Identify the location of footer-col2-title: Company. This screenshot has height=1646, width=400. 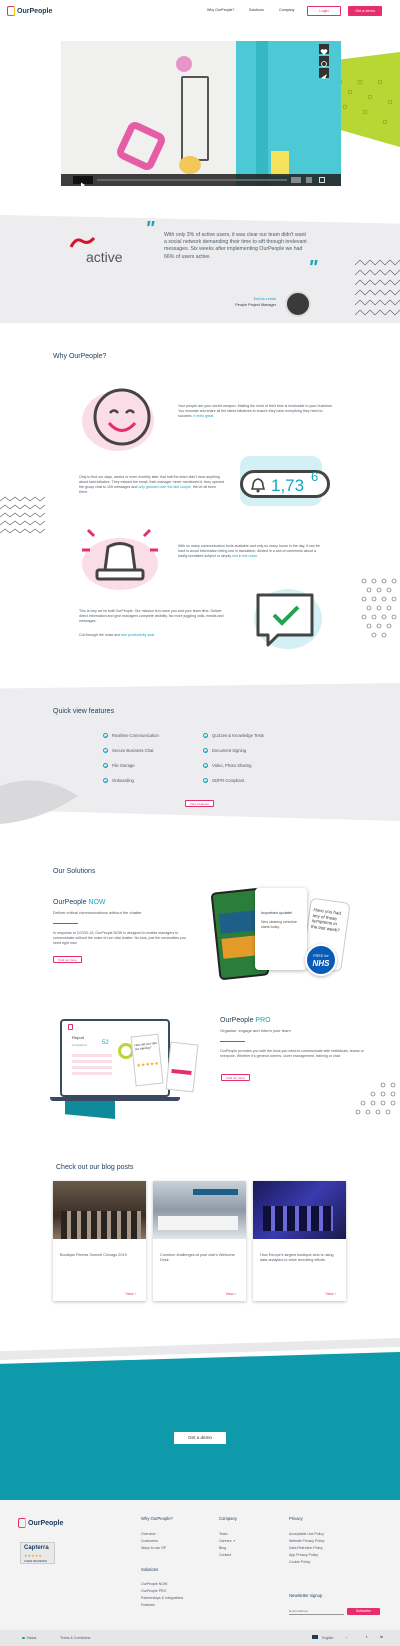
(228, 1518).